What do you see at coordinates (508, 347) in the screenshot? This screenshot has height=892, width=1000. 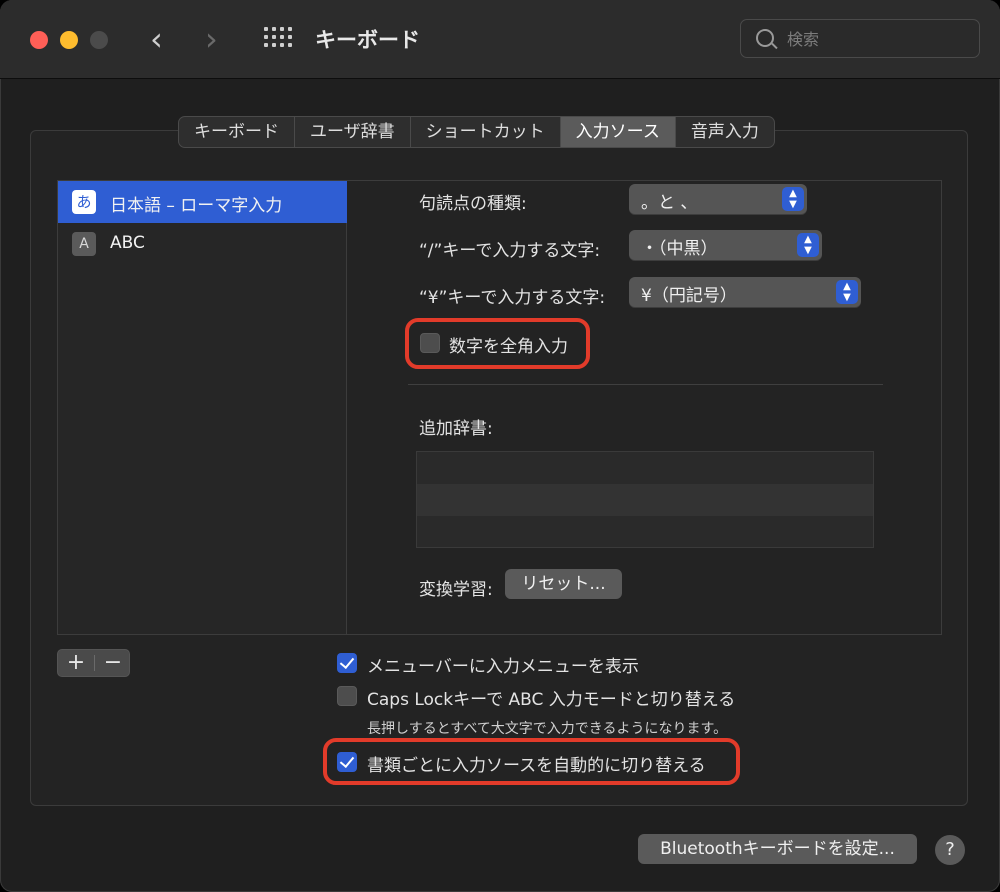 I see `fullwidth-numbers-label: 数字を全角入力` at bounding box center [508, 347].